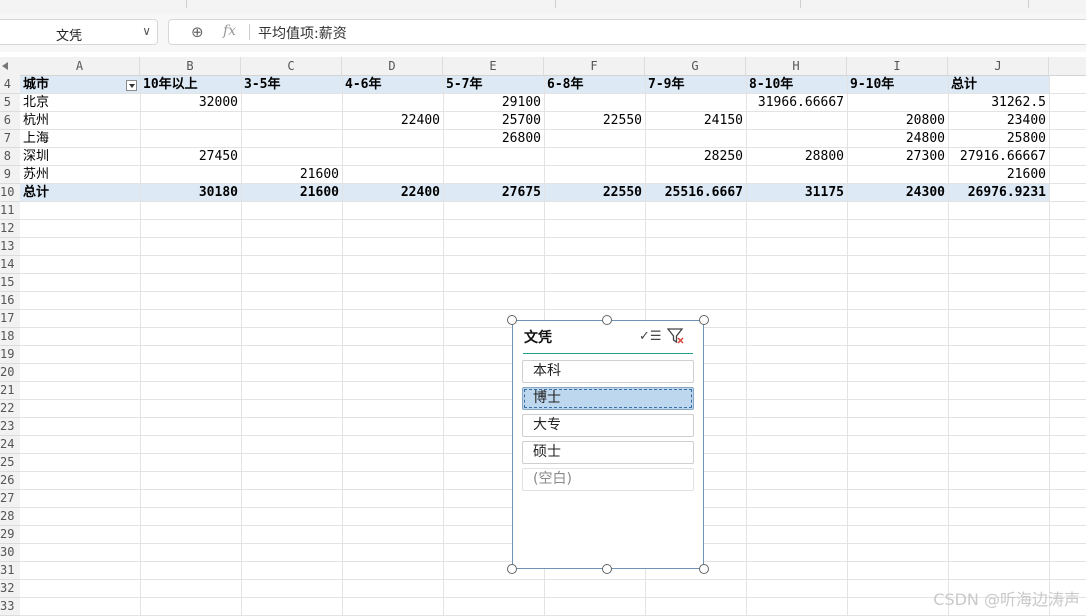 This screenshot has width=1086, height=616. Describe the element at coordinates (1026, 138) in the screenshot. I see `pivot-value-cell: 25800` at that location.